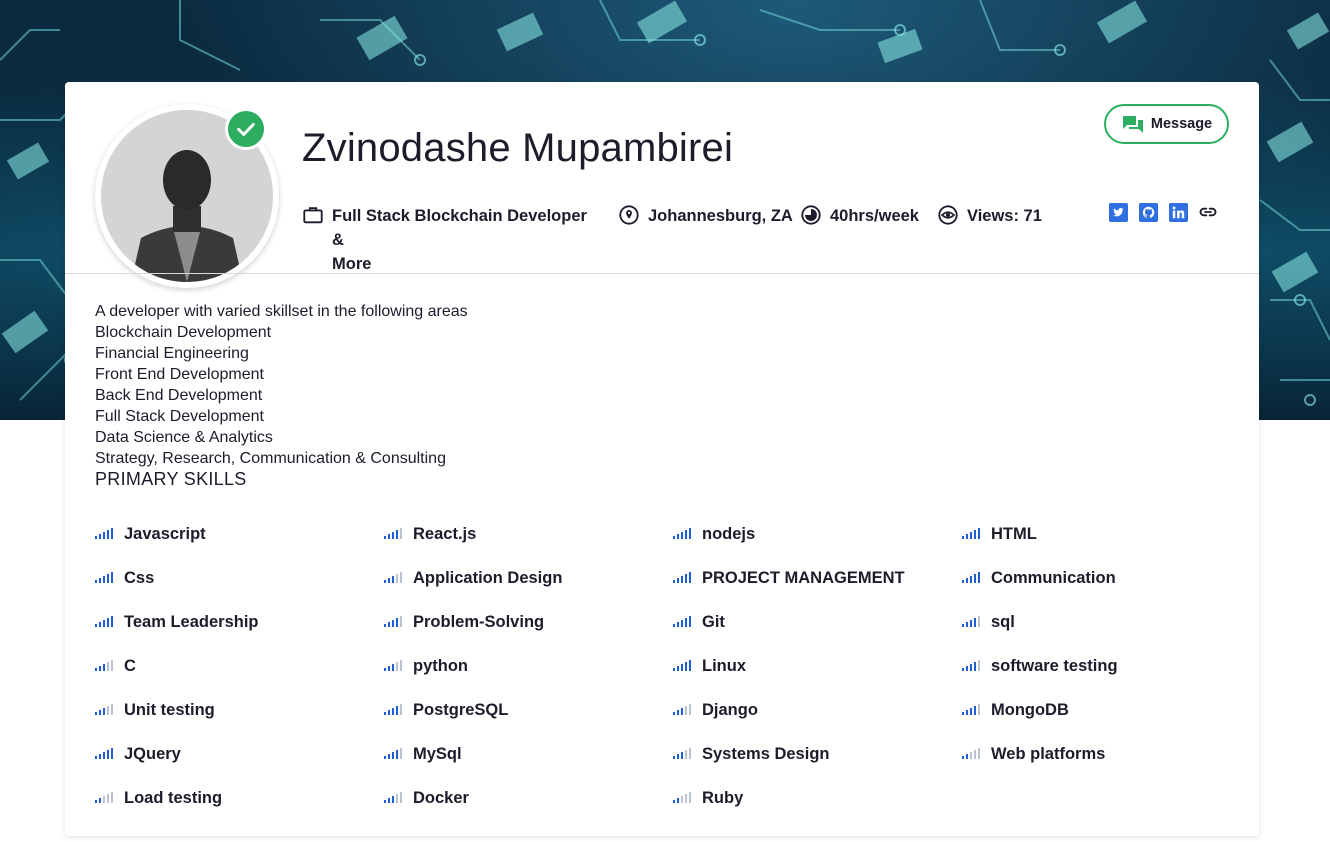 The width and height of the screenshot is (1330, 842). Describe the element at coordinates (313, 215) in the screenshot. I see `briefcase-icon` at that location.